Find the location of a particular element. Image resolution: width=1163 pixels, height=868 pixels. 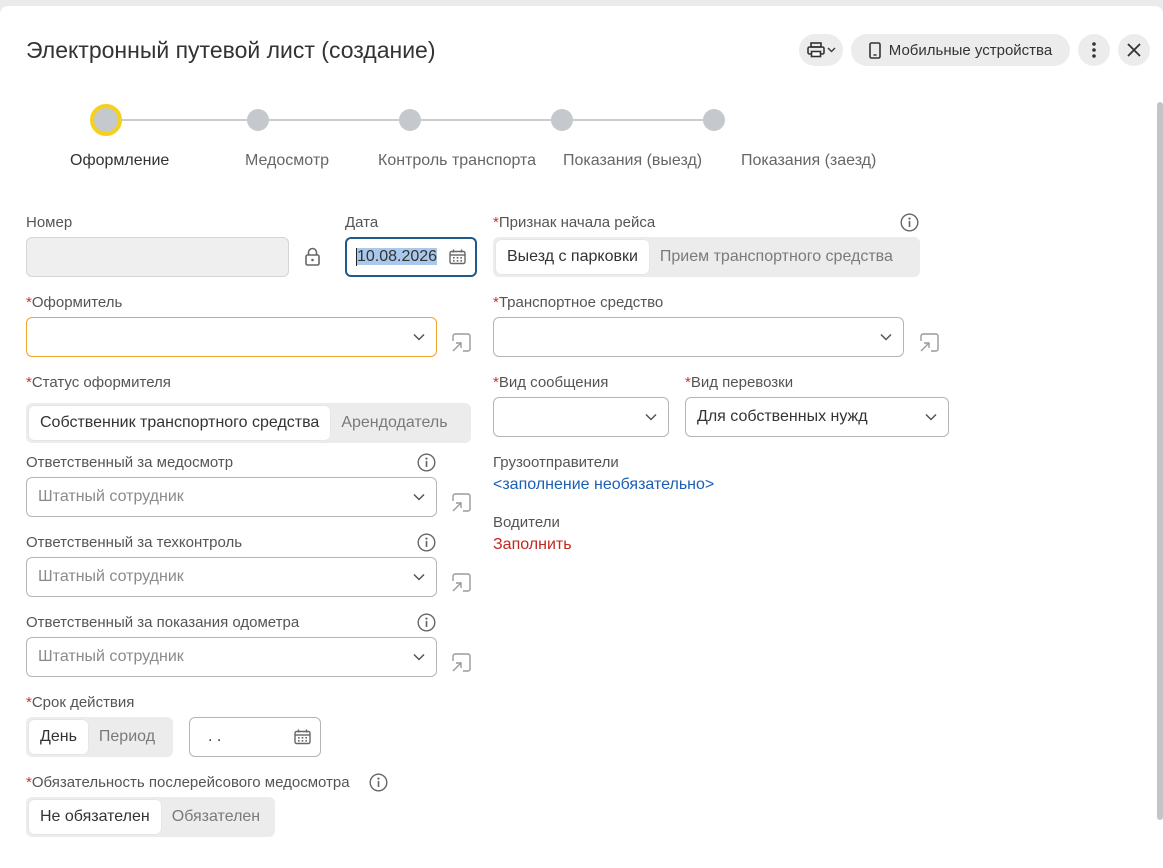

resp-odometer-placeholder: Штатный сотрудник is located at coordinates (111, 656).